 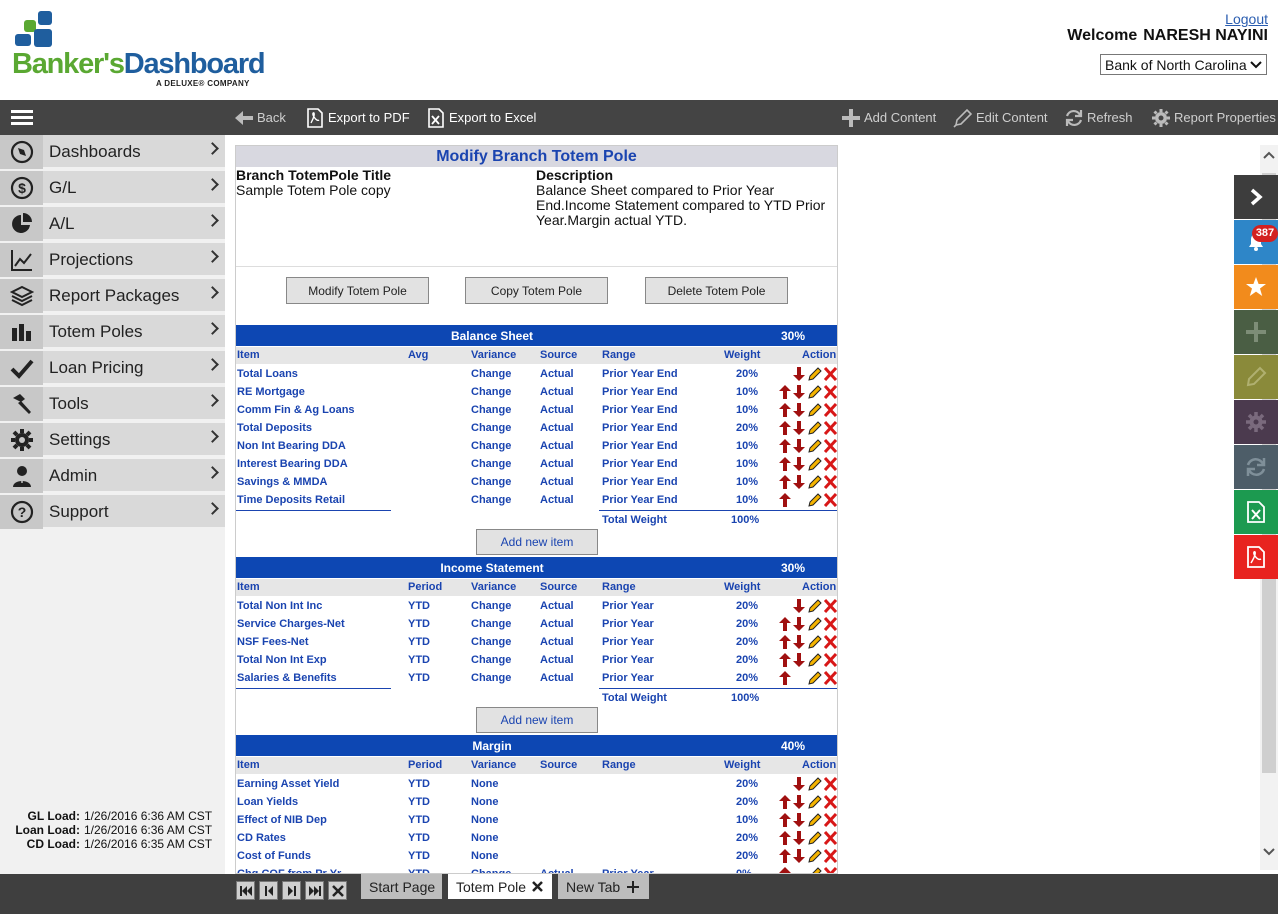 I want to click on quick-export-pdf-button, so click(x=1256, y=557).